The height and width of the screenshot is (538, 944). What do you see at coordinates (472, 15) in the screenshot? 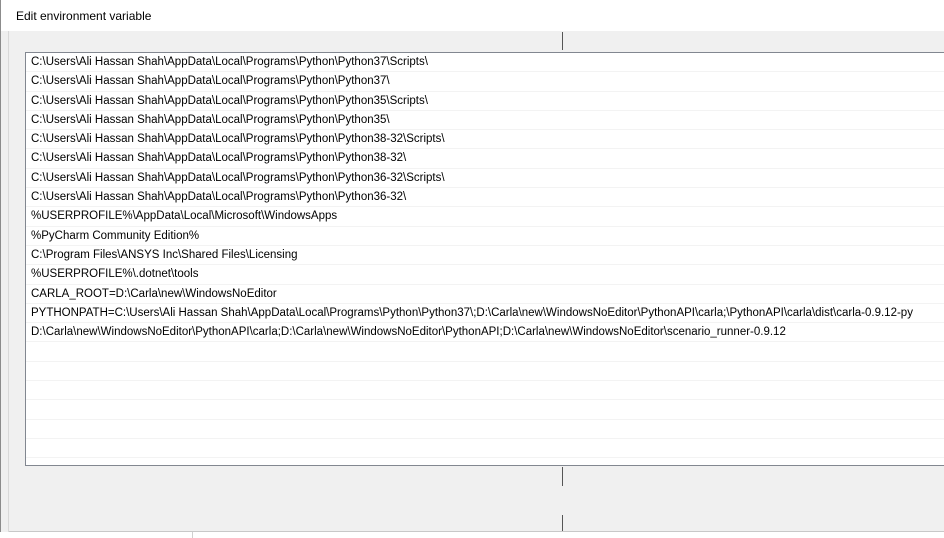
I see `title-bar: Edit environment variable` at bounding box center [472, 15].